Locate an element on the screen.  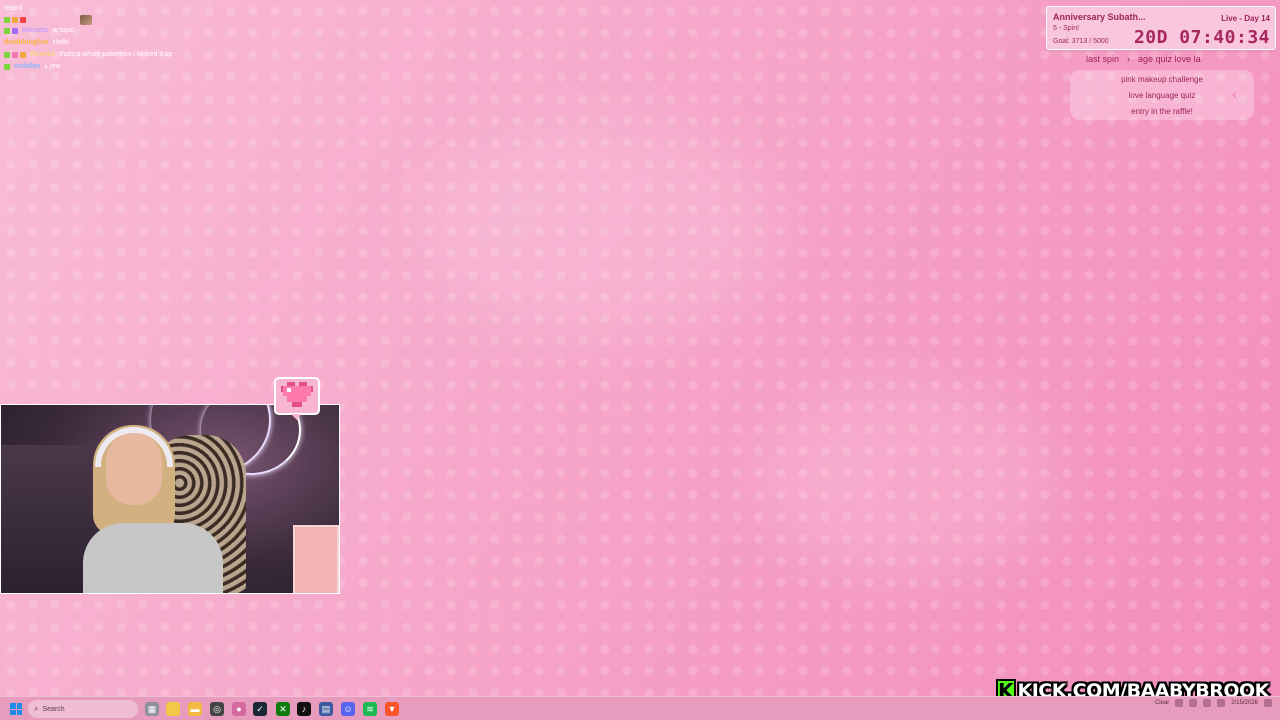
chat-username: helmets is located at coordinates (35, 30).